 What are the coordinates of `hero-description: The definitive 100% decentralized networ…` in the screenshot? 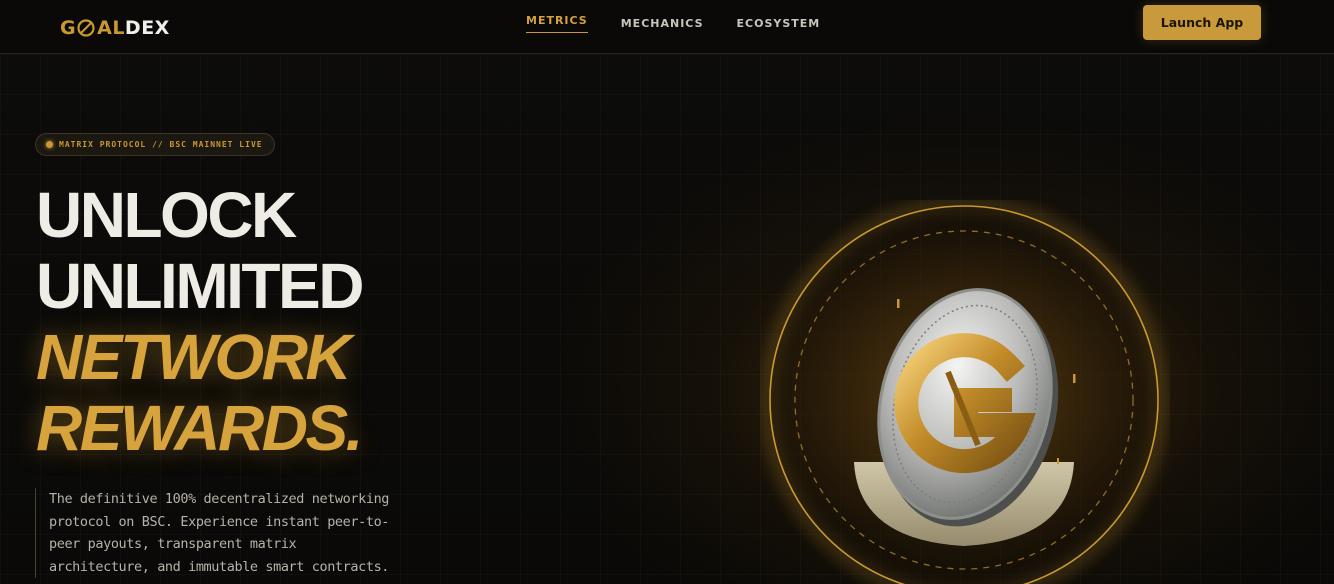 It's located at (219, 533).